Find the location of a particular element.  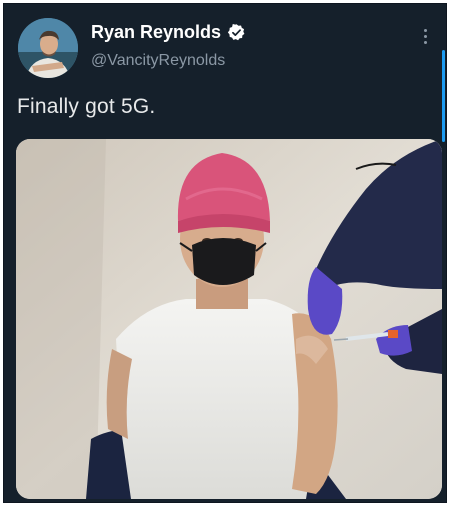

avatar-image is located at coordinates (48, 48).